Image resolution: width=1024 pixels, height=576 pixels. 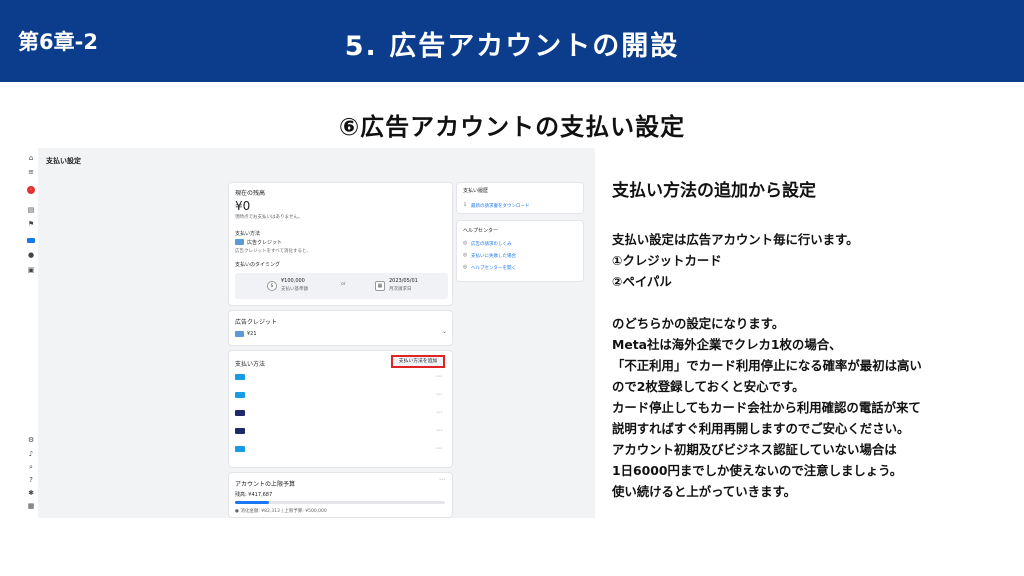 I want to click on timing-box: $ ¥100,000 支払い基準額 or ▦ 2023/05/01 月次請求日, so click(x=341, y=286).